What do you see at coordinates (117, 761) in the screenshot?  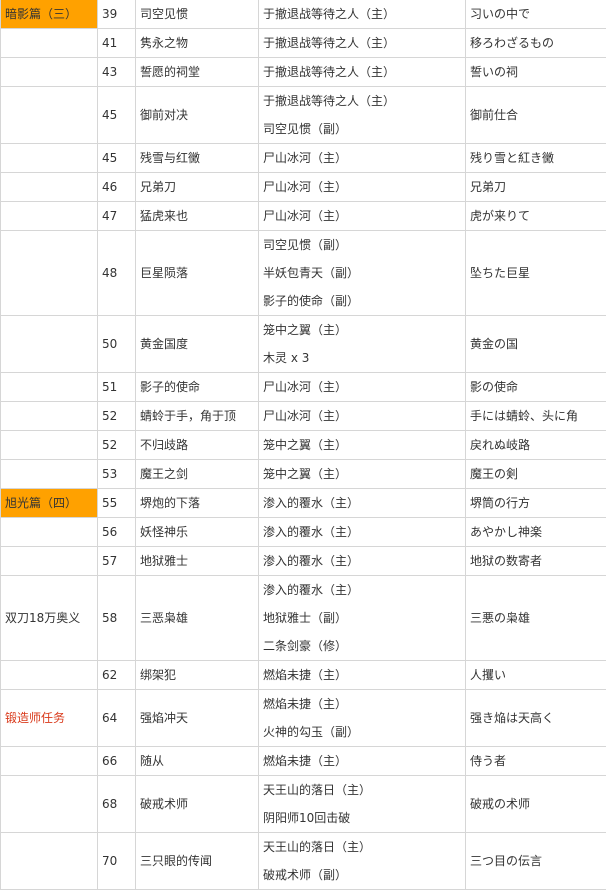 I see `mission-number-cell: 66` at bounding box center [117, 761].